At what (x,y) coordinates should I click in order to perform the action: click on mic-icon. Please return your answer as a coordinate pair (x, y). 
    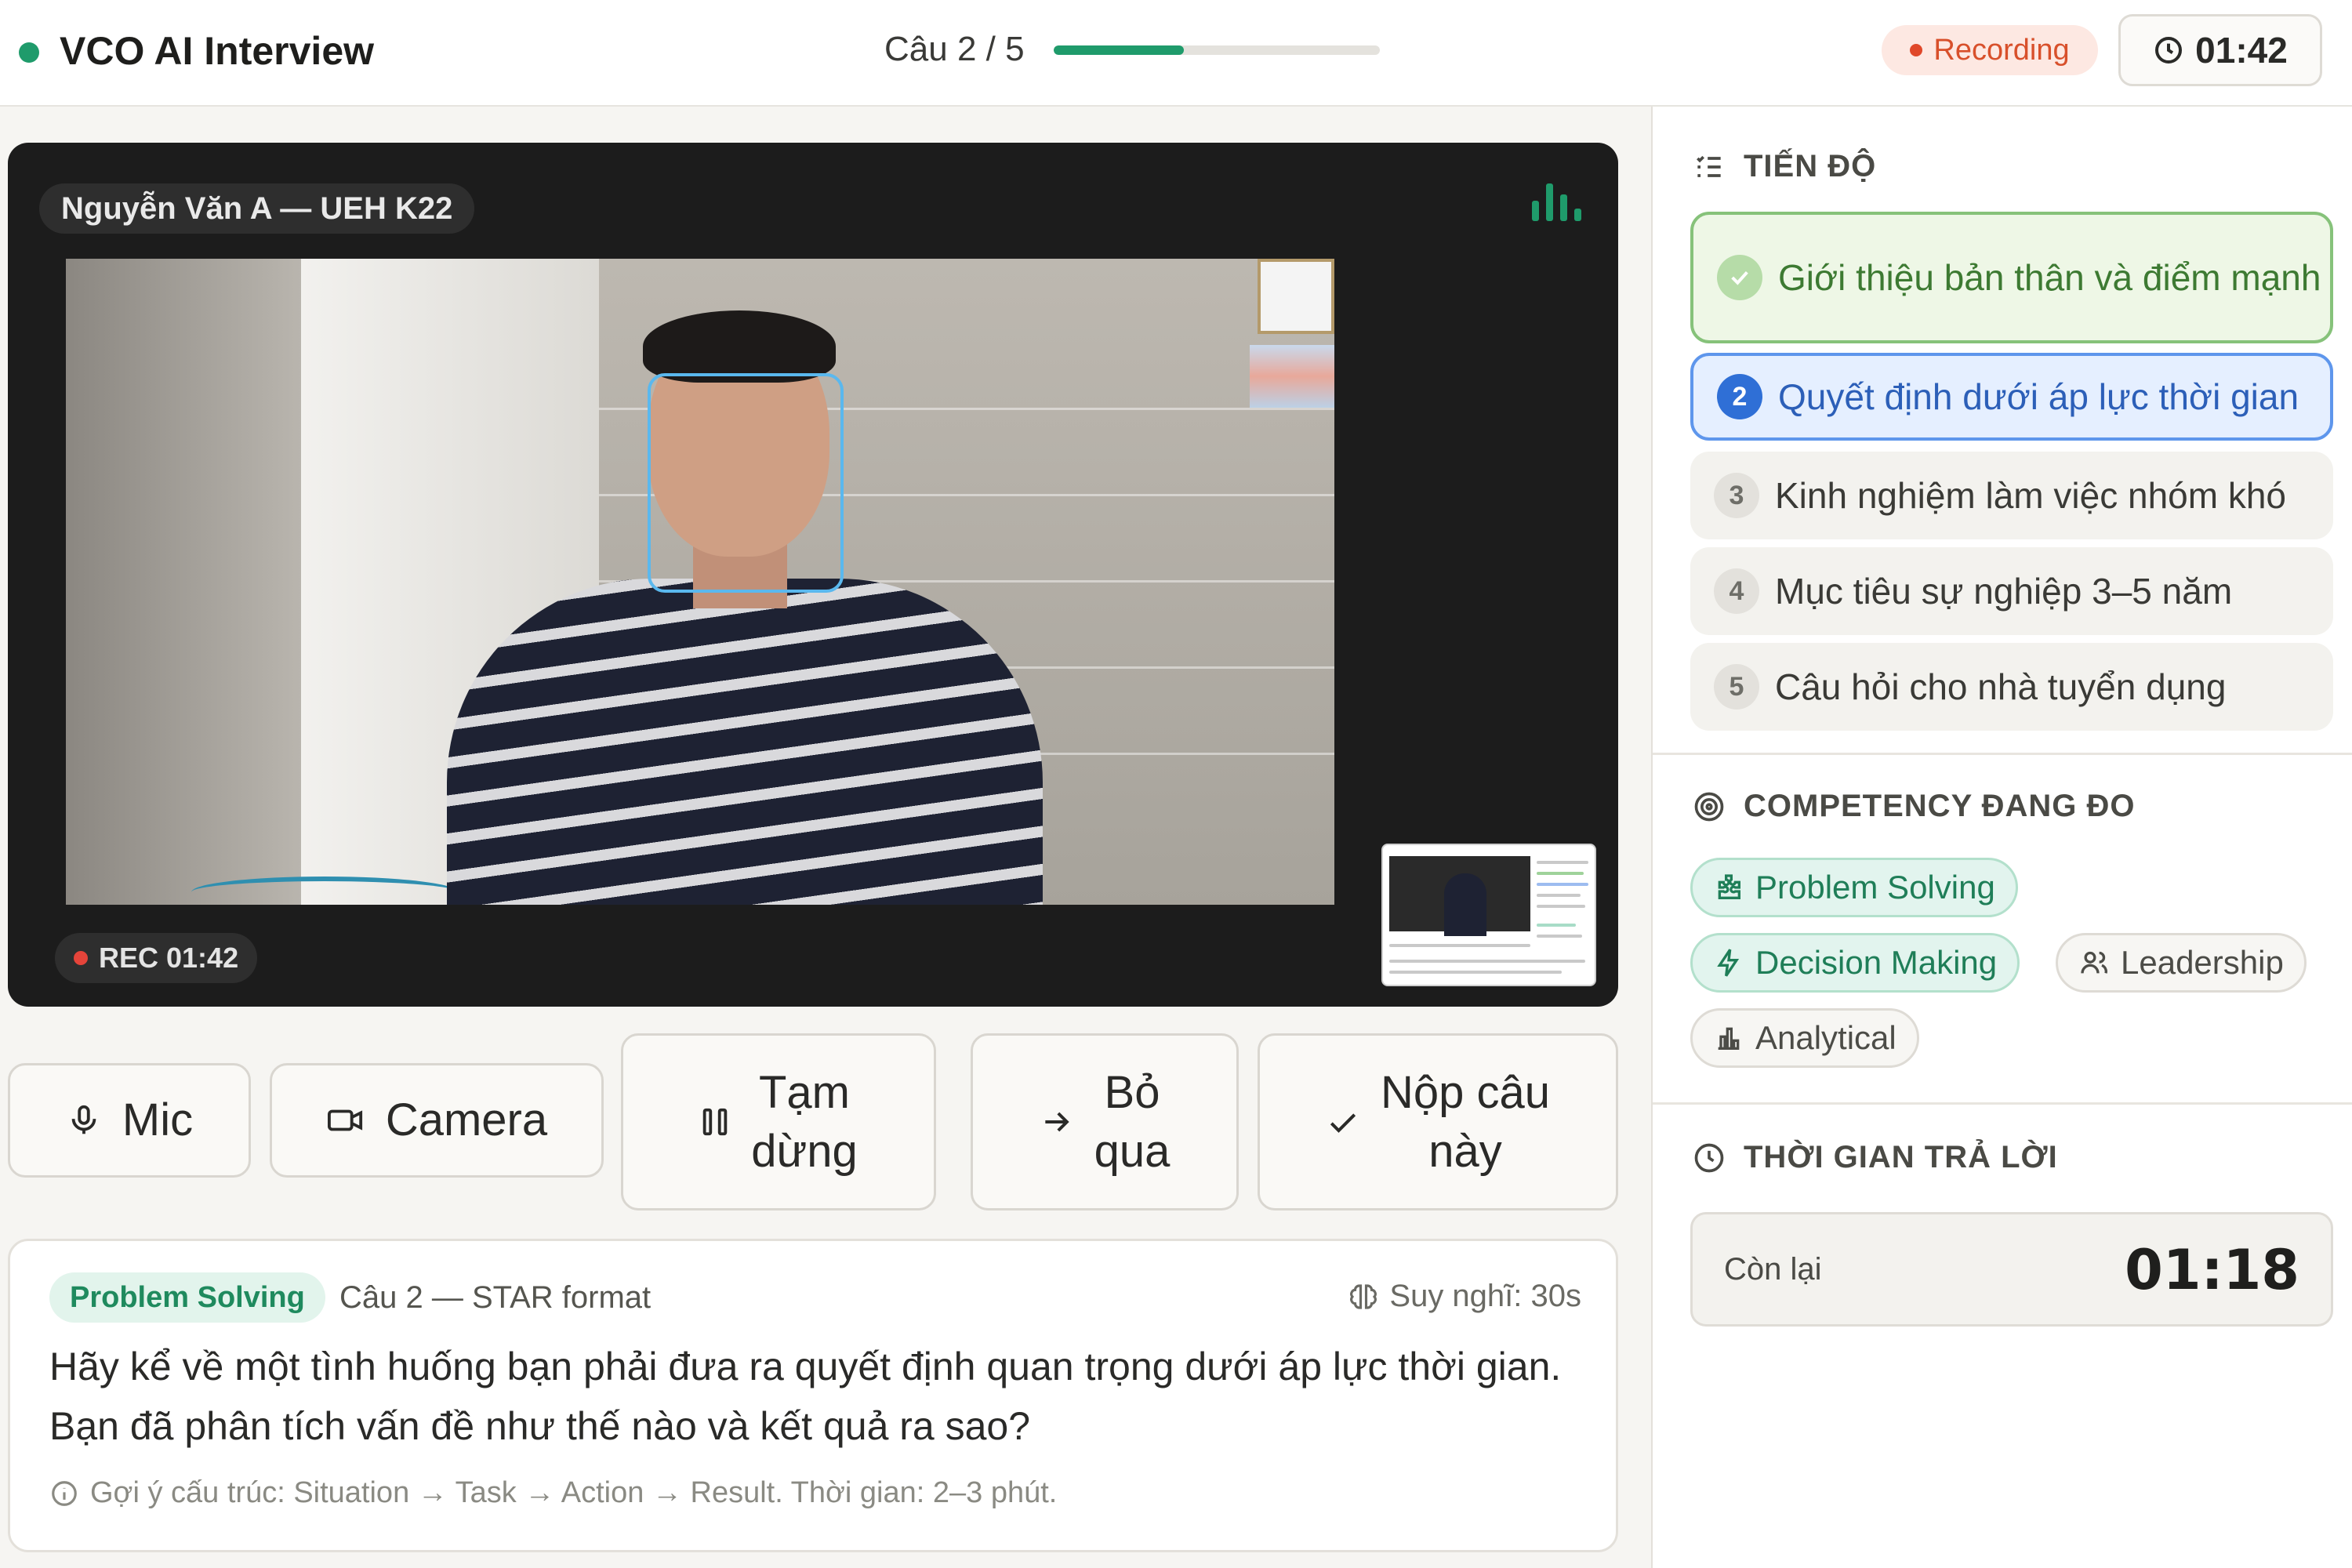
    Looking at the image, I should click on (83, 1119).